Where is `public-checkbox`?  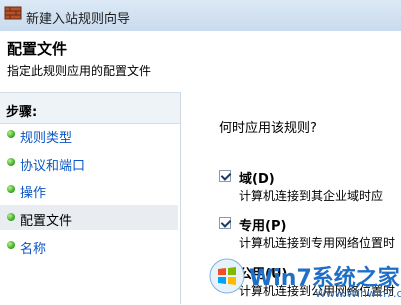
public-checkbox is located at coordinates (225, 271).